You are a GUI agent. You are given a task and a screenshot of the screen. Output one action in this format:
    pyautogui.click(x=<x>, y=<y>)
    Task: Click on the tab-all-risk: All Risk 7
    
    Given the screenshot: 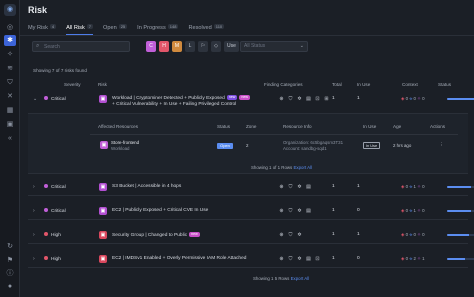 What is the action you would take?
    pyautogui.click(x=80, y=29)
    